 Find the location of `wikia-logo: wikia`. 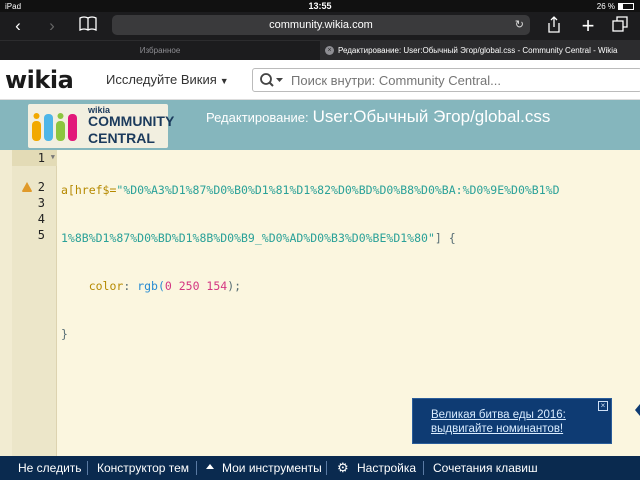

wikia-logo: wikia is located at coordinates (39, 80).